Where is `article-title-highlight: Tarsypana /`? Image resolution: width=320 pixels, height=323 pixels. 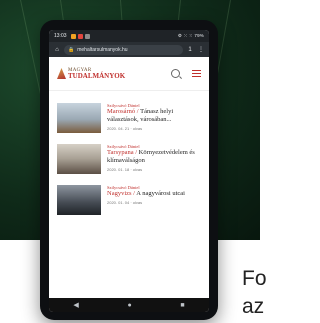 article-title-highlight: Tarsypana / is located at coordinates (122, 152).